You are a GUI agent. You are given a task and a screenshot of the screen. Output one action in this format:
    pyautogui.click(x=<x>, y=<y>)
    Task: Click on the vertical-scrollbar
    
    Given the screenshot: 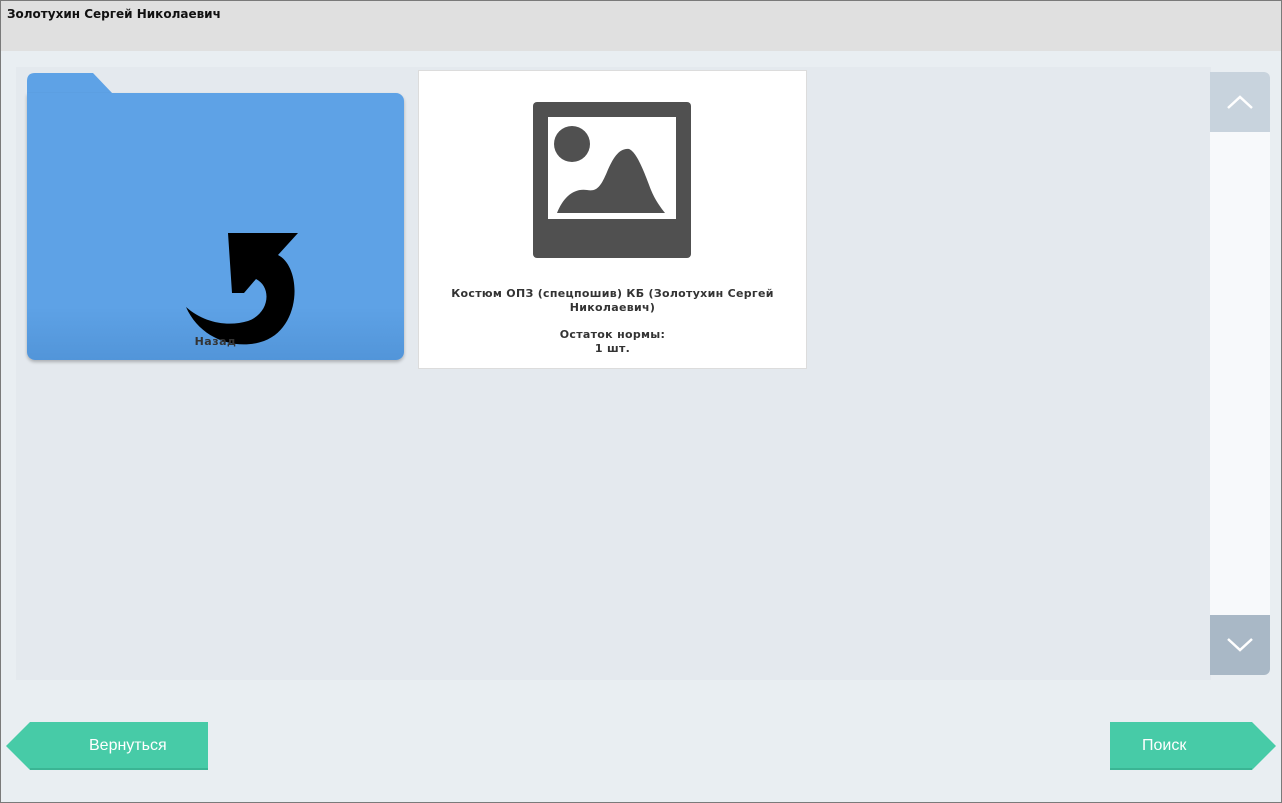 What is the action you would take?
    pyautogui.click(x=1240, y=373)
    